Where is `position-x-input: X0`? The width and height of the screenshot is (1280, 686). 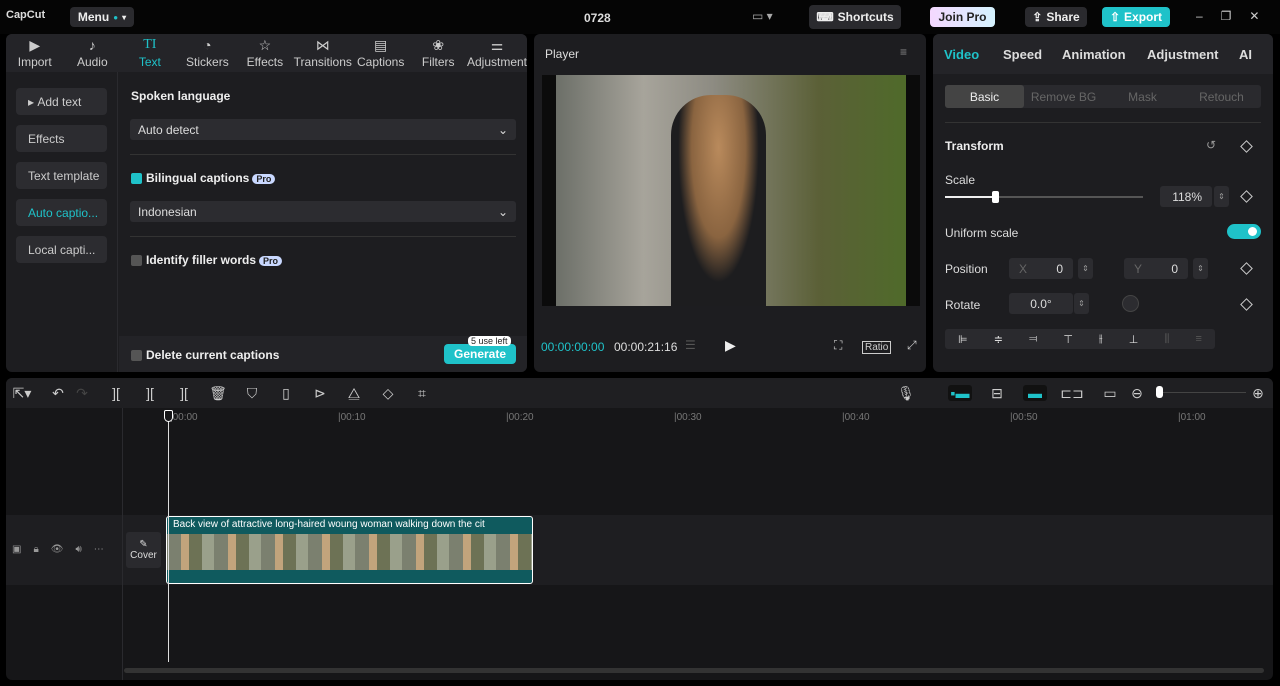 position-x-input: X0 is located at coordinates (1041, 268).